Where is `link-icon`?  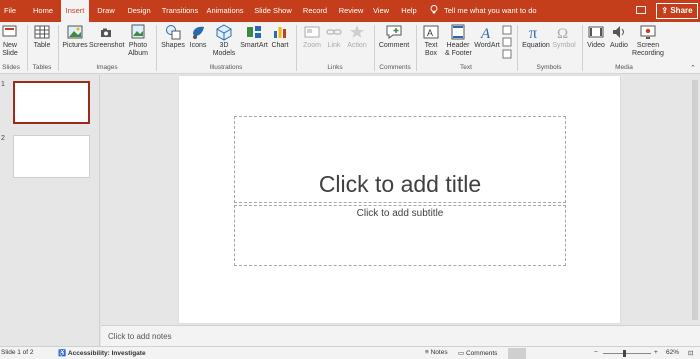
link-icon is located at coordinates (334, 32).